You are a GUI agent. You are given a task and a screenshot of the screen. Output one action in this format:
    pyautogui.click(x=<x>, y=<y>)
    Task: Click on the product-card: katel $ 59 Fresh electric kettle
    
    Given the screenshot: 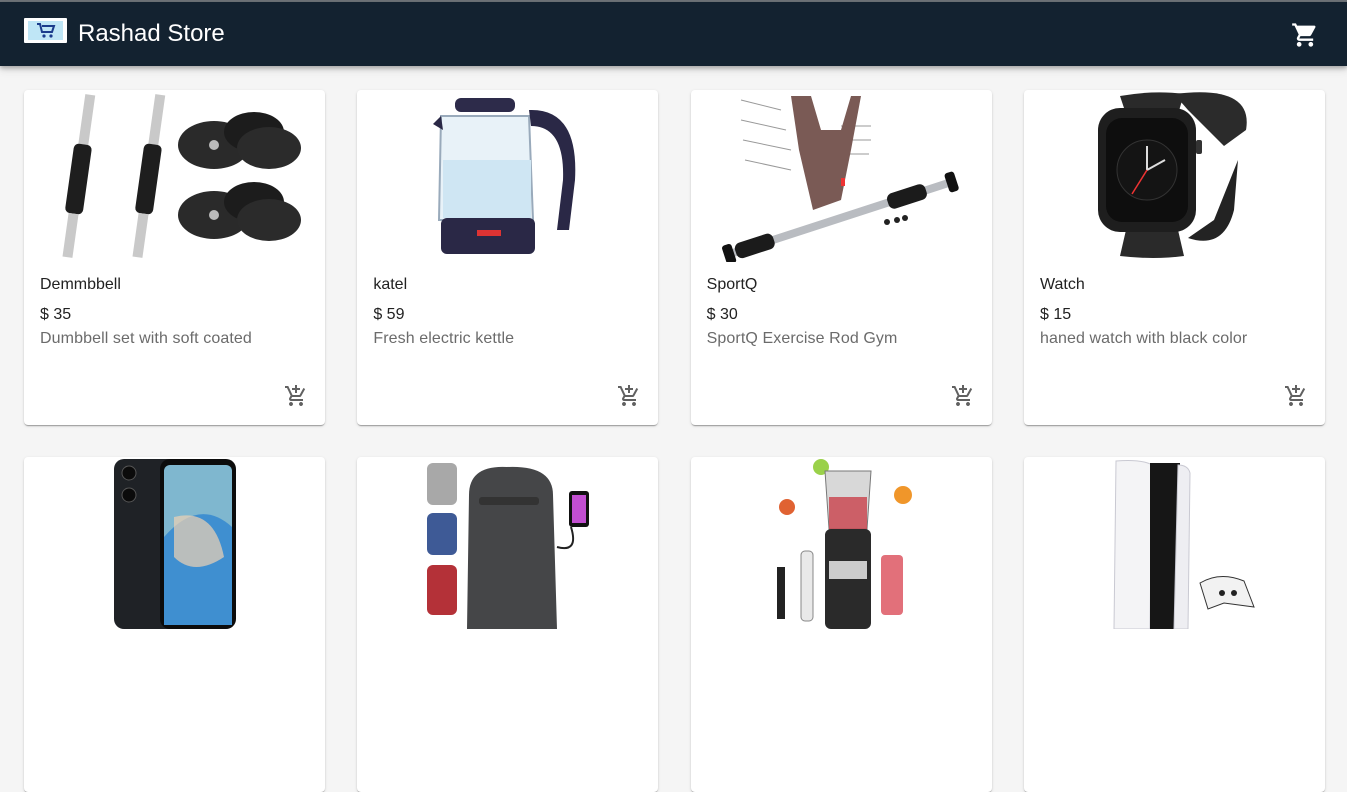 What is the action you would take?
    pyautogui.click(x=508, y=257)
    